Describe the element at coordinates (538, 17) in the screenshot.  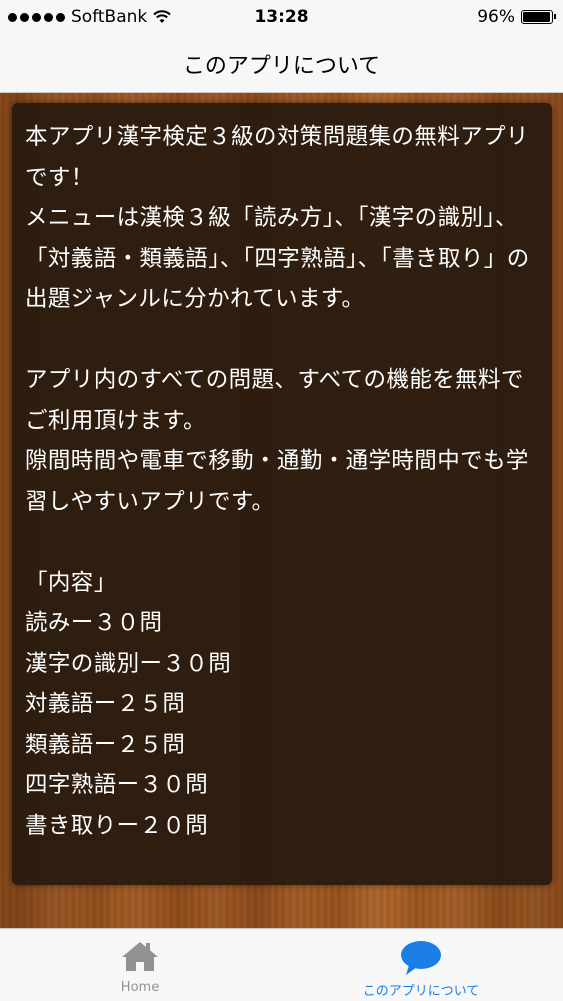
I see `battery-icon` at that location.